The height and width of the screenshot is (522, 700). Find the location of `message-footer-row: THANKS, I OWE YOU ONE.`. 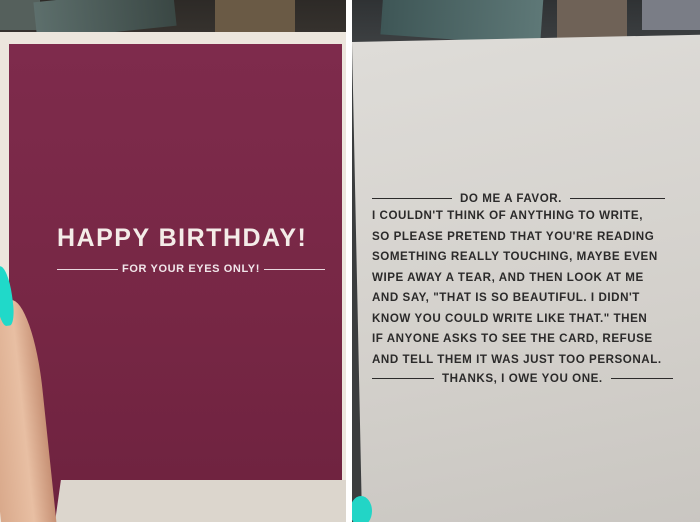

message-footer-row: THANKS, I OWE YOU ONE. is located at coordinates (532, 378).